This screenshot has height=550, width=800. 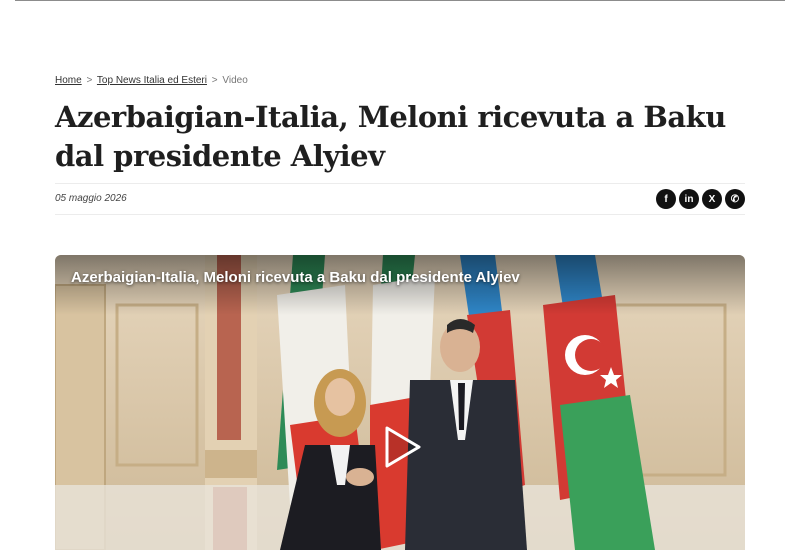 I want to click on facebook-share-button: f, so click(x=666, y=199).